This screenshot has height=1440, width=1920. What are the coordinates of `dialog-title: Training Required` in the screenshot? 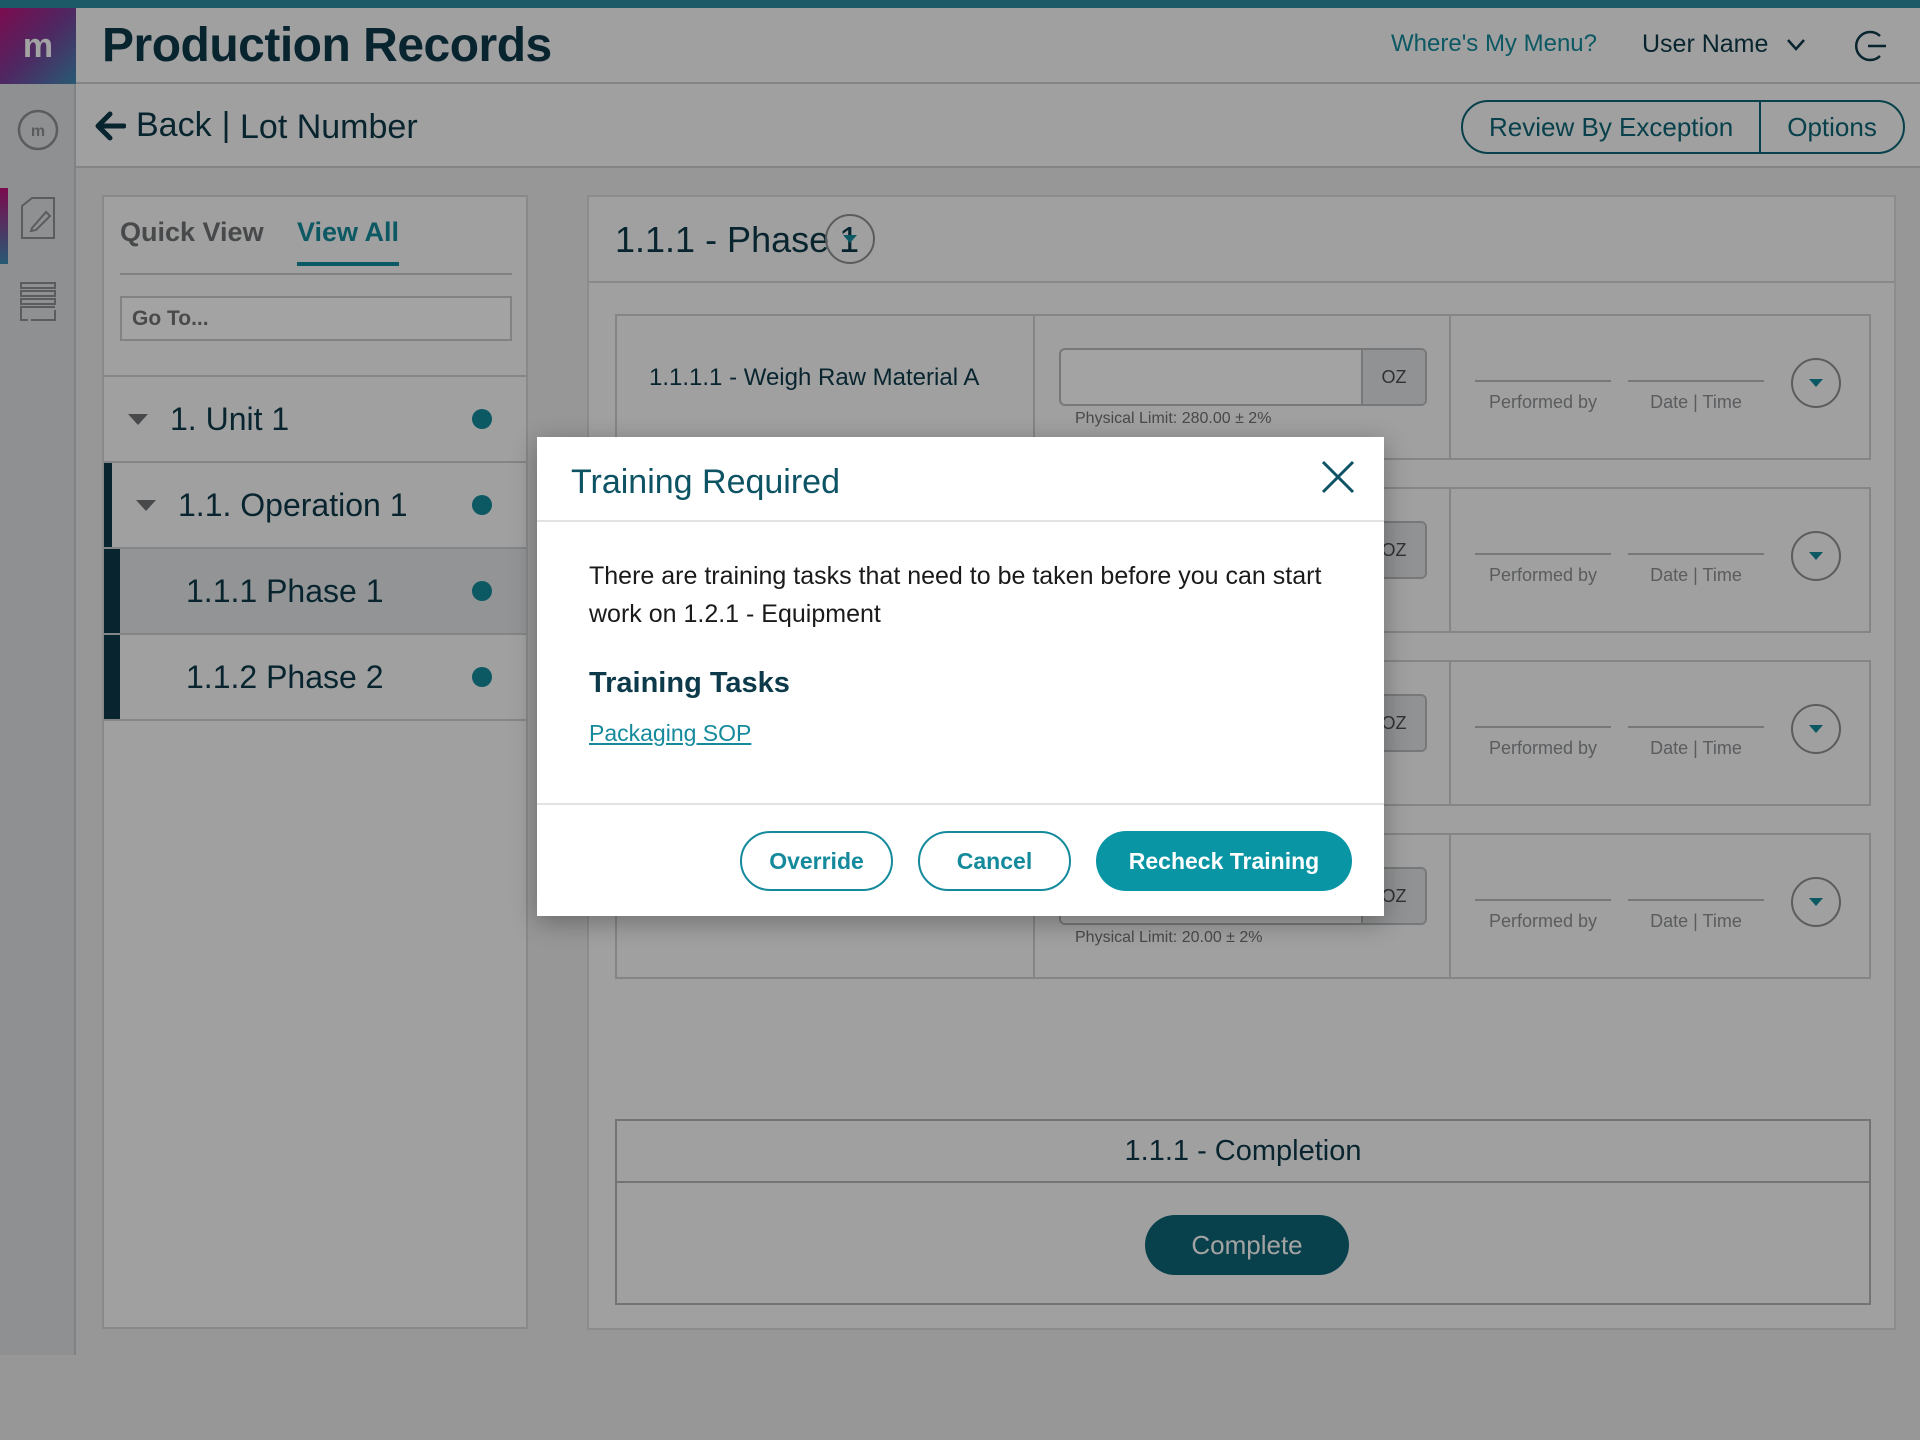 It's located at (705, 482).